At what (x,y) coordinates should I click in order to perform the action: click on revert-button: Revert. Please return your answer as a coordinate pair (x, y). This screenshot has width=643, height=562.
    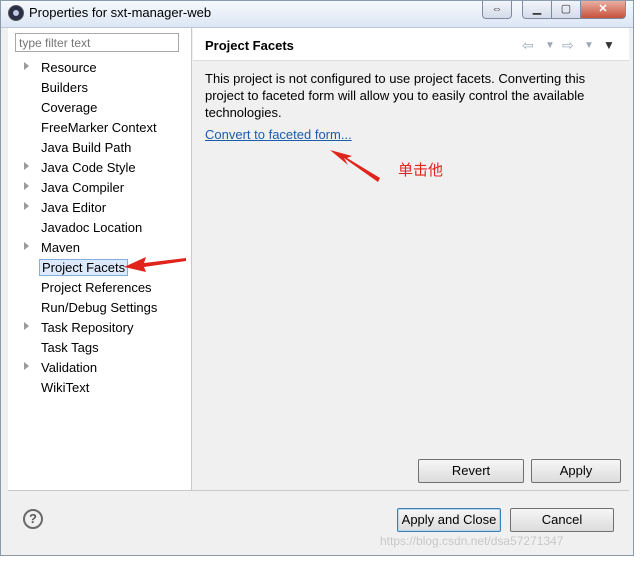
    Looking at the image, I should click on (471, 471).